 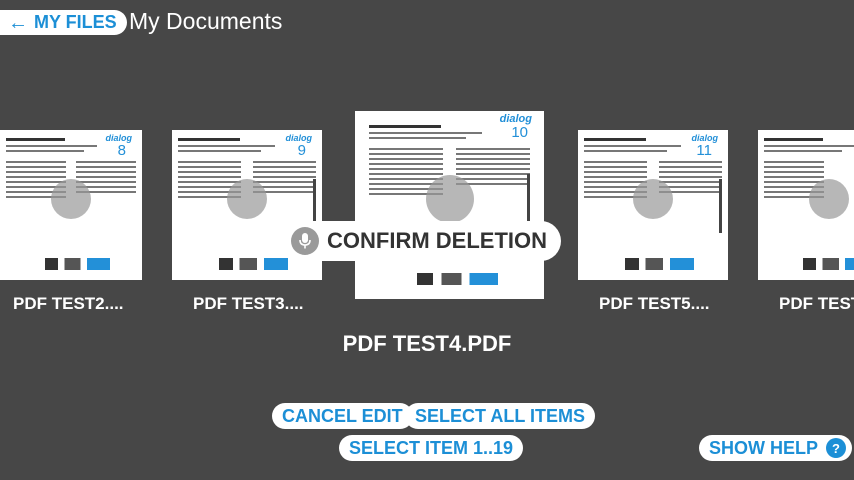 What do you see at coordinates (437, 240) in the screenshot?
I see `confirm-deletion-label: CONFIRM DELETION` at bounding box center [437, 240].